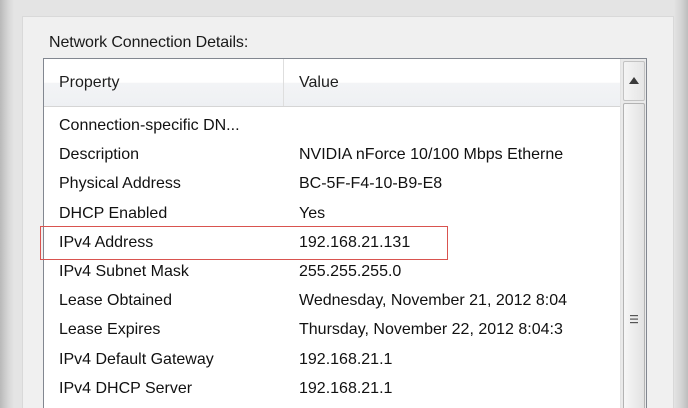  I want to click on table-row: DHCP Enabled Yes, so click(332, 213).